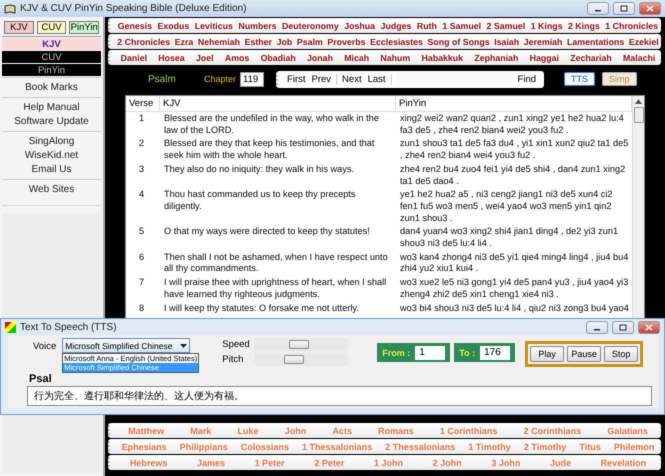 Image resolution: width=665 pixels, height=476 pixels. Describe the element at coordinates (258, 41) in the screenshot. I see `book-link: Esther` at that location.